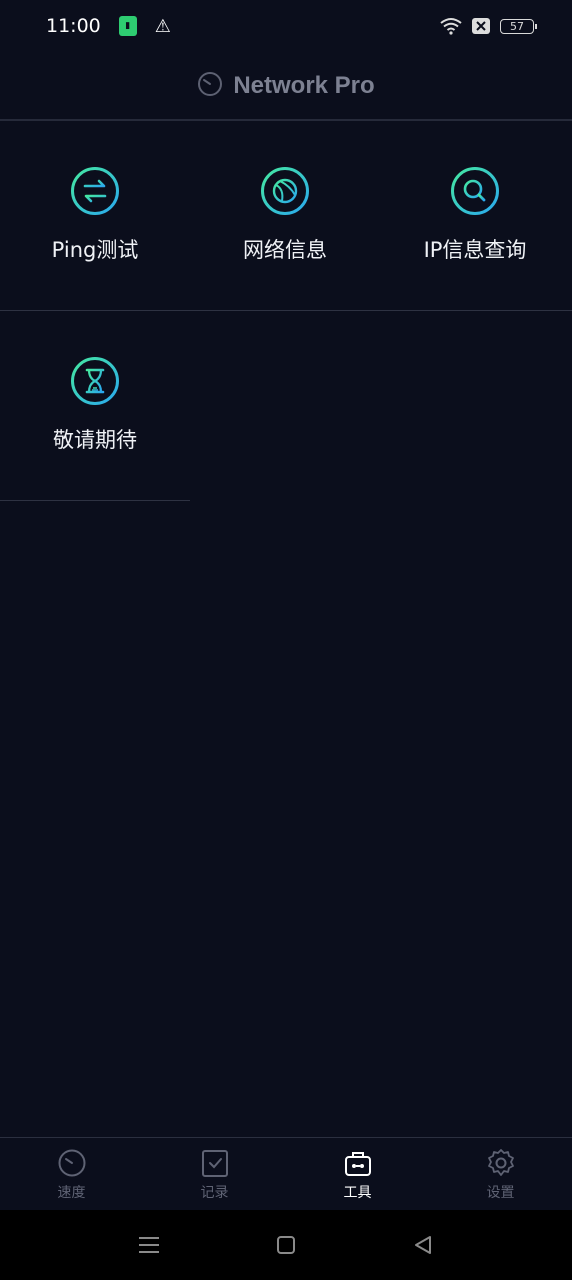  I want to click on tab-label: 设置, so click(500, 1192).